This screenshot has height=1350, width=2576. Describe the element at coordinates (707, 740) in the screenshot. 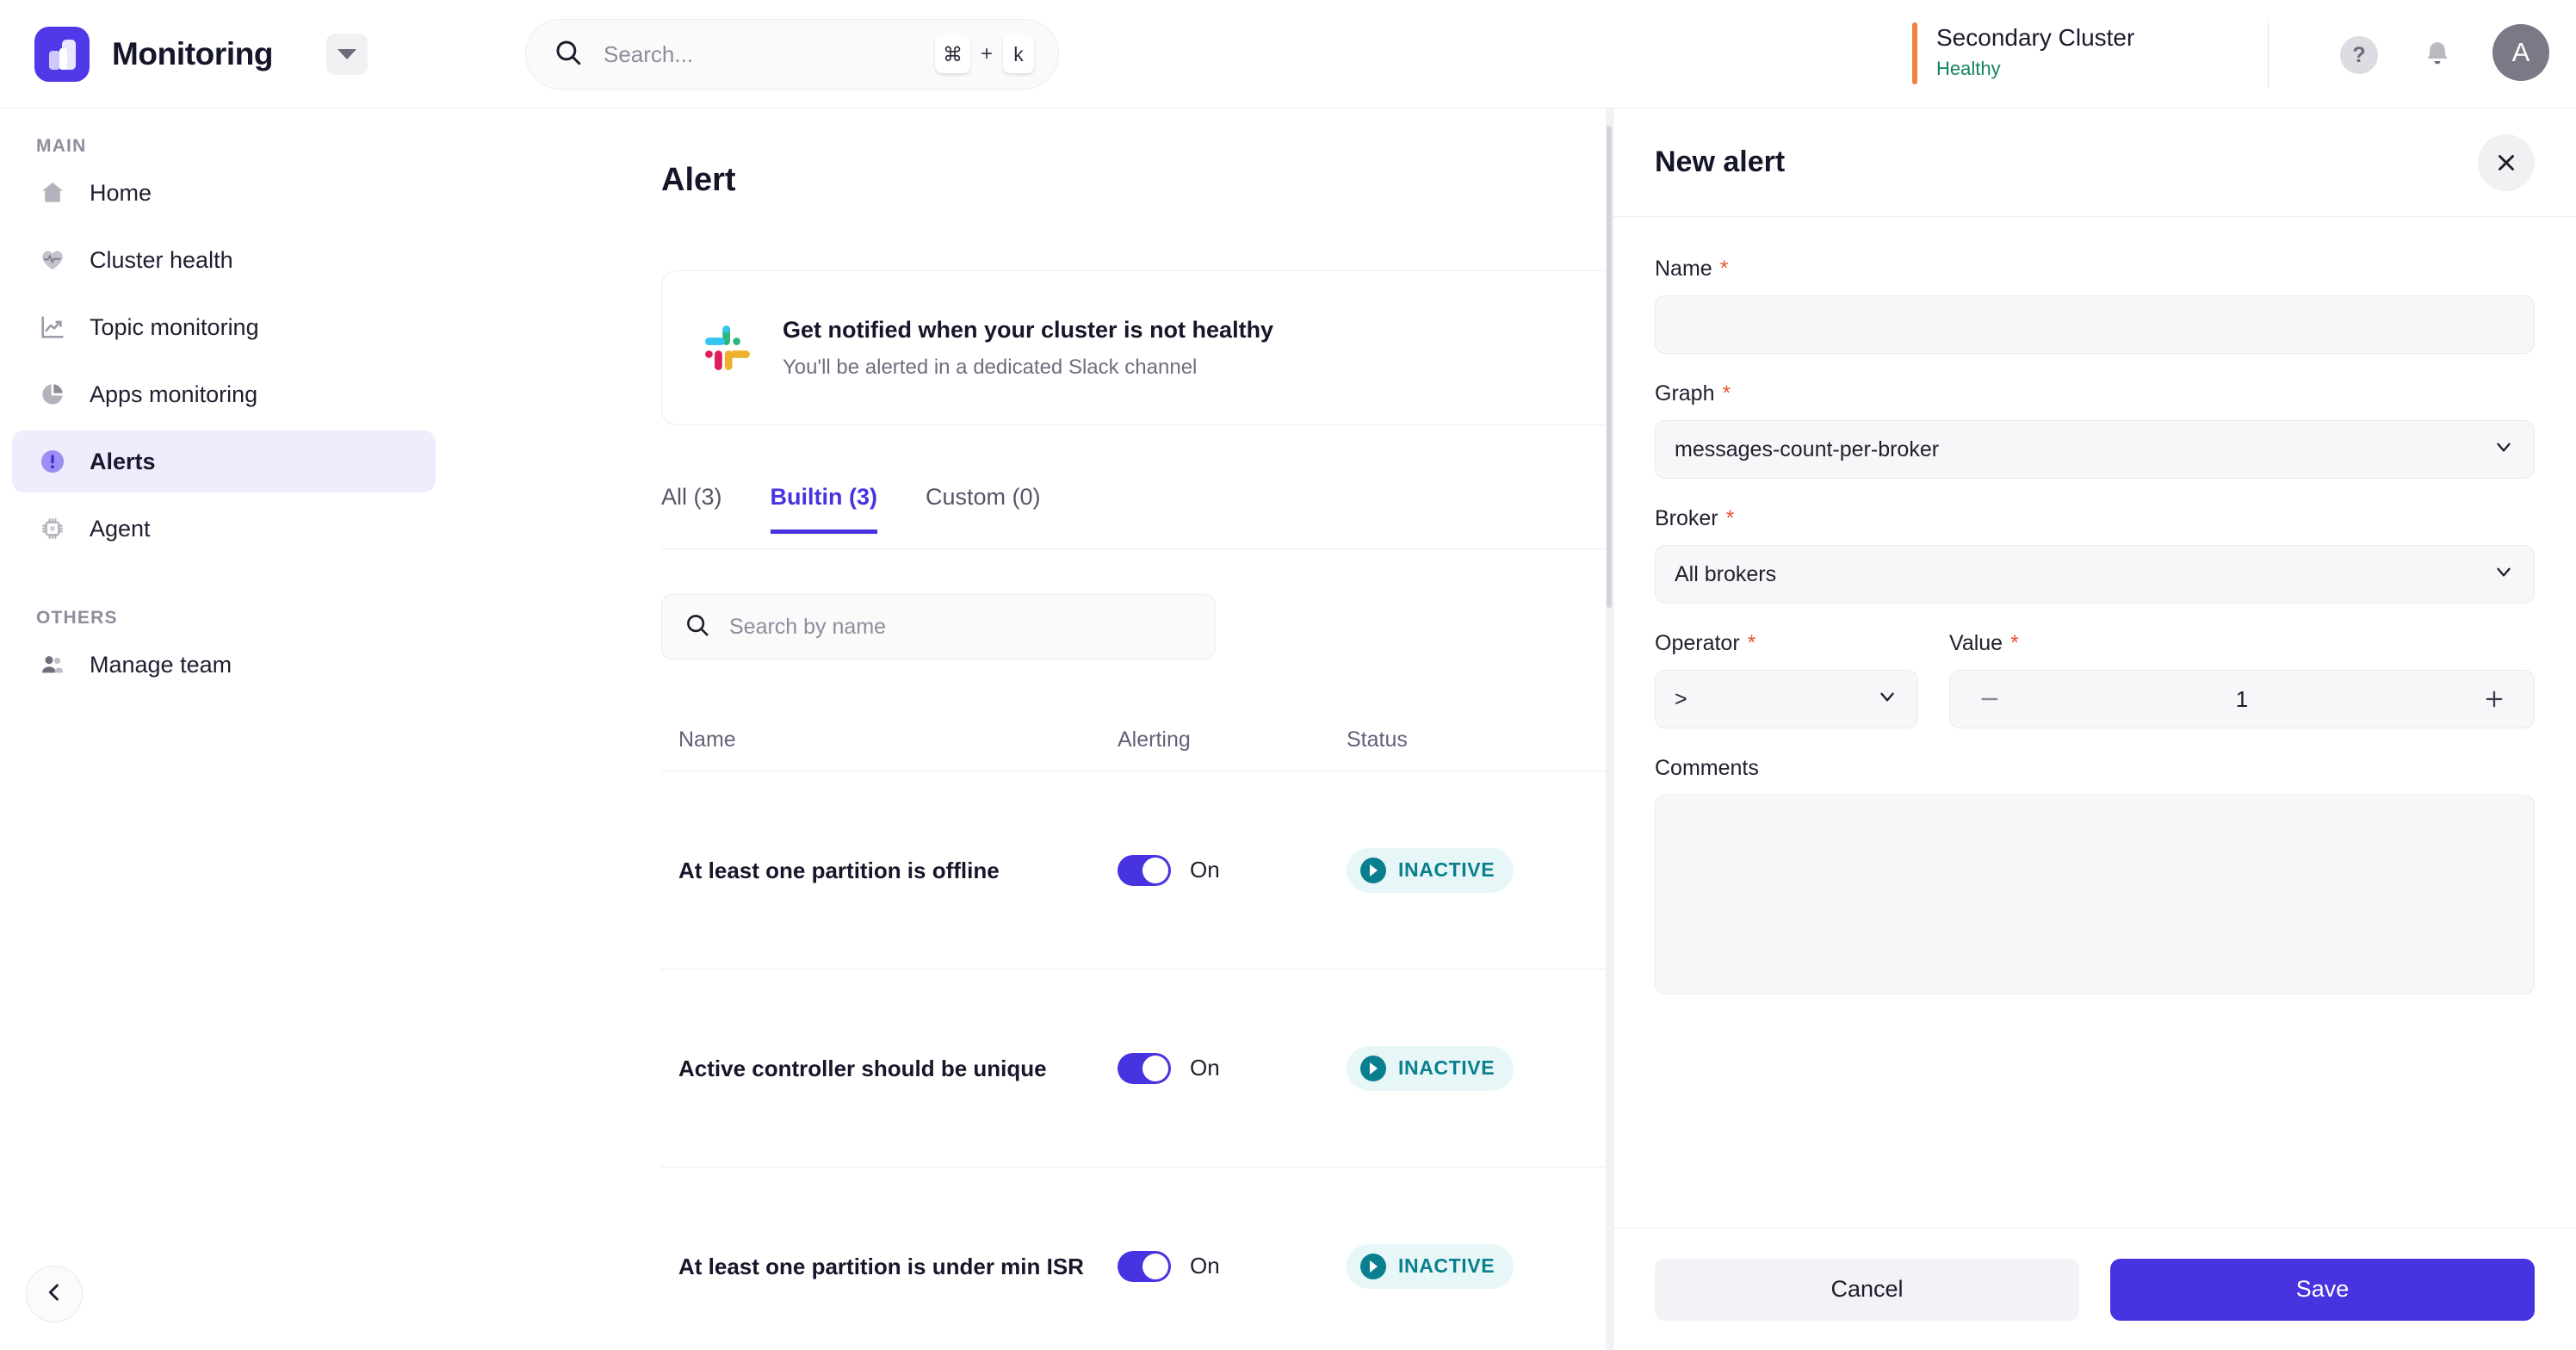

I see `column-header-name: Name` at that location.